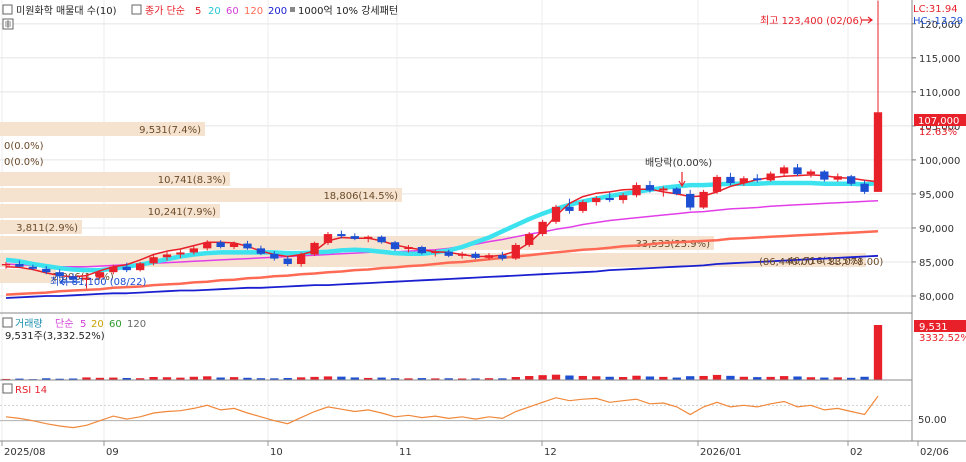  Describe the element at coordinates (938, 132) in the screenshot. I see `current-change: 12.63%` at that location.